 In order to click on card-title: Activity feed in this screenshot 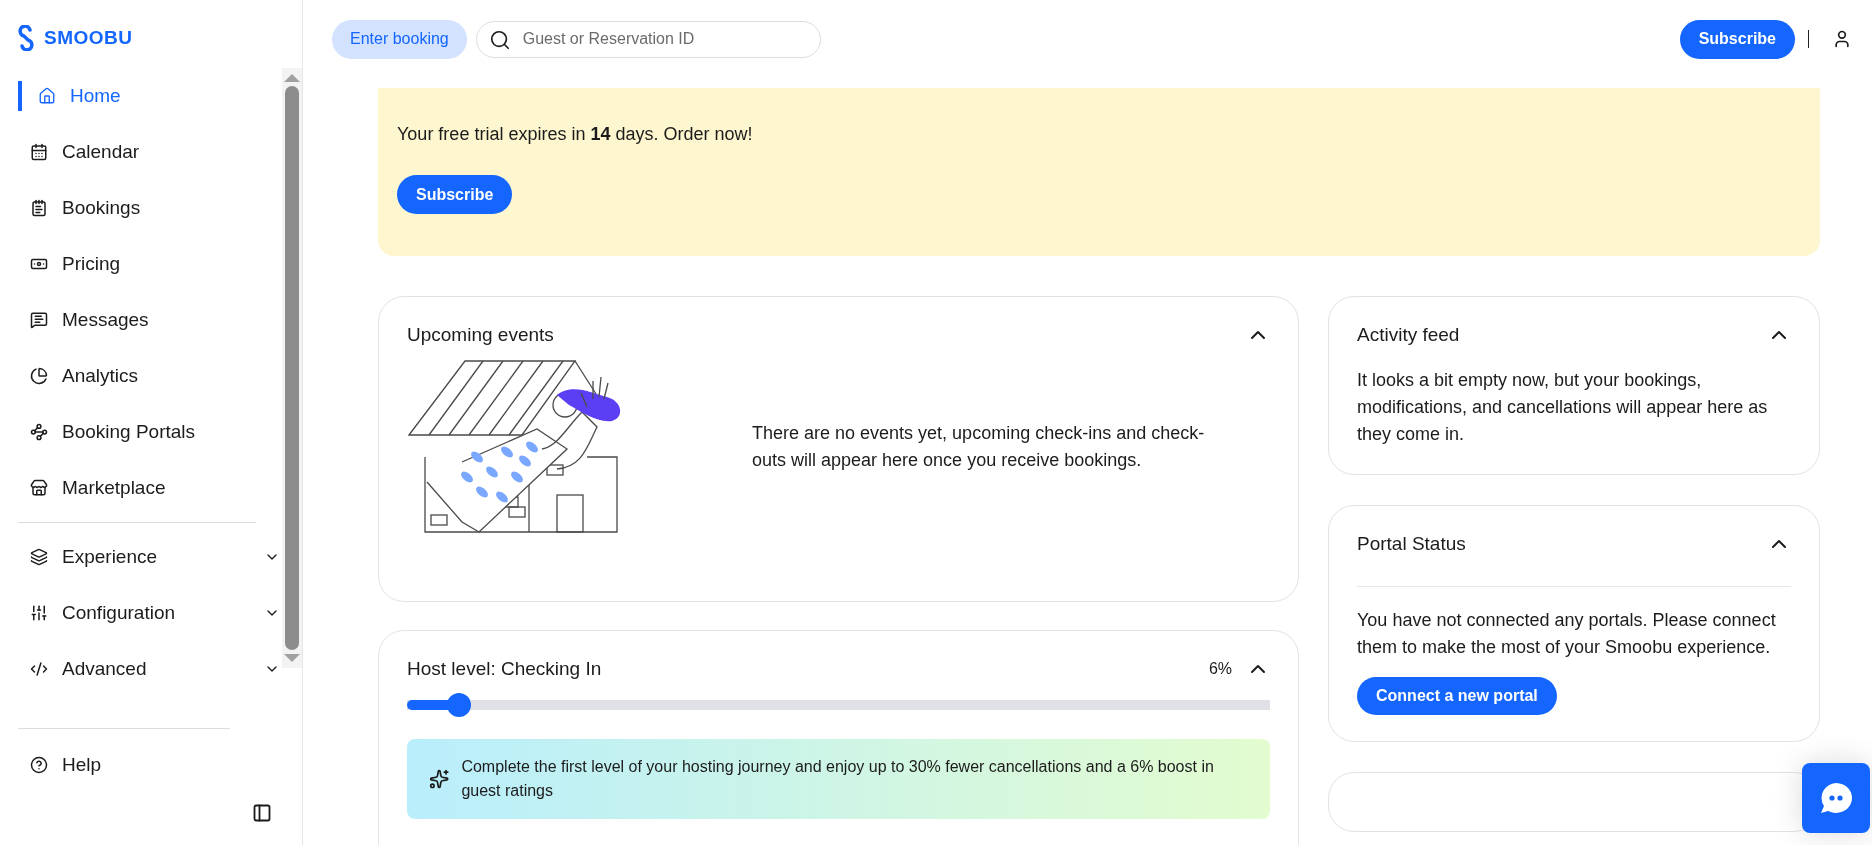, I will do `click(1409, 335)`.